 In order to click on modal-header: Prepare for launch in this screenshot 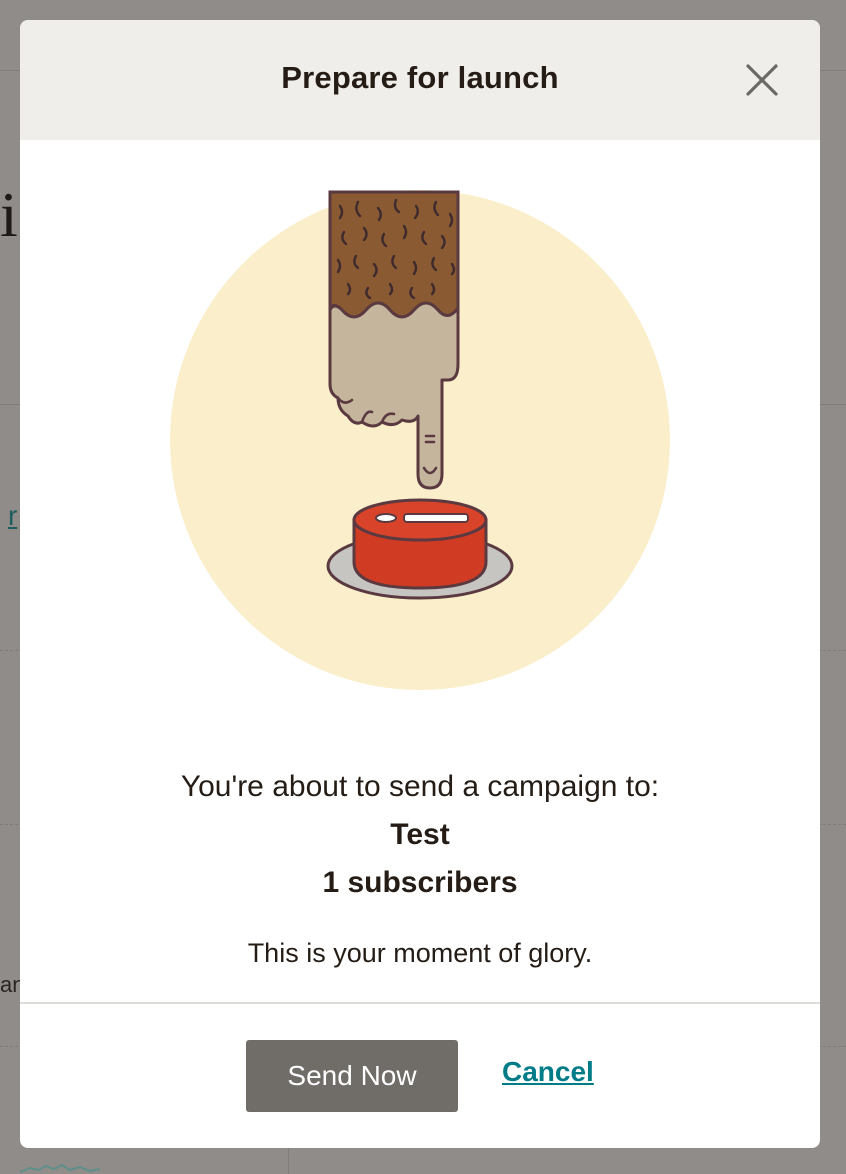, I will do `click(420, 80)`.